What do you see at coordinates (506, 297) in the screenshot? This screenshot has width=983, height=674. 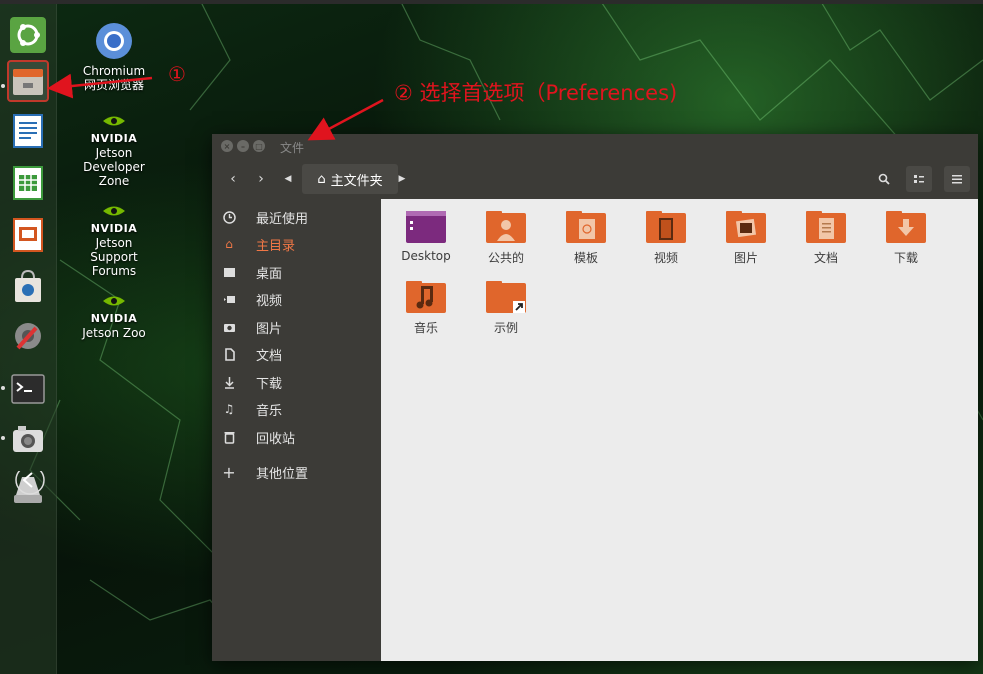 I see `examples-folder-icon` at bounding box center [506, 297].